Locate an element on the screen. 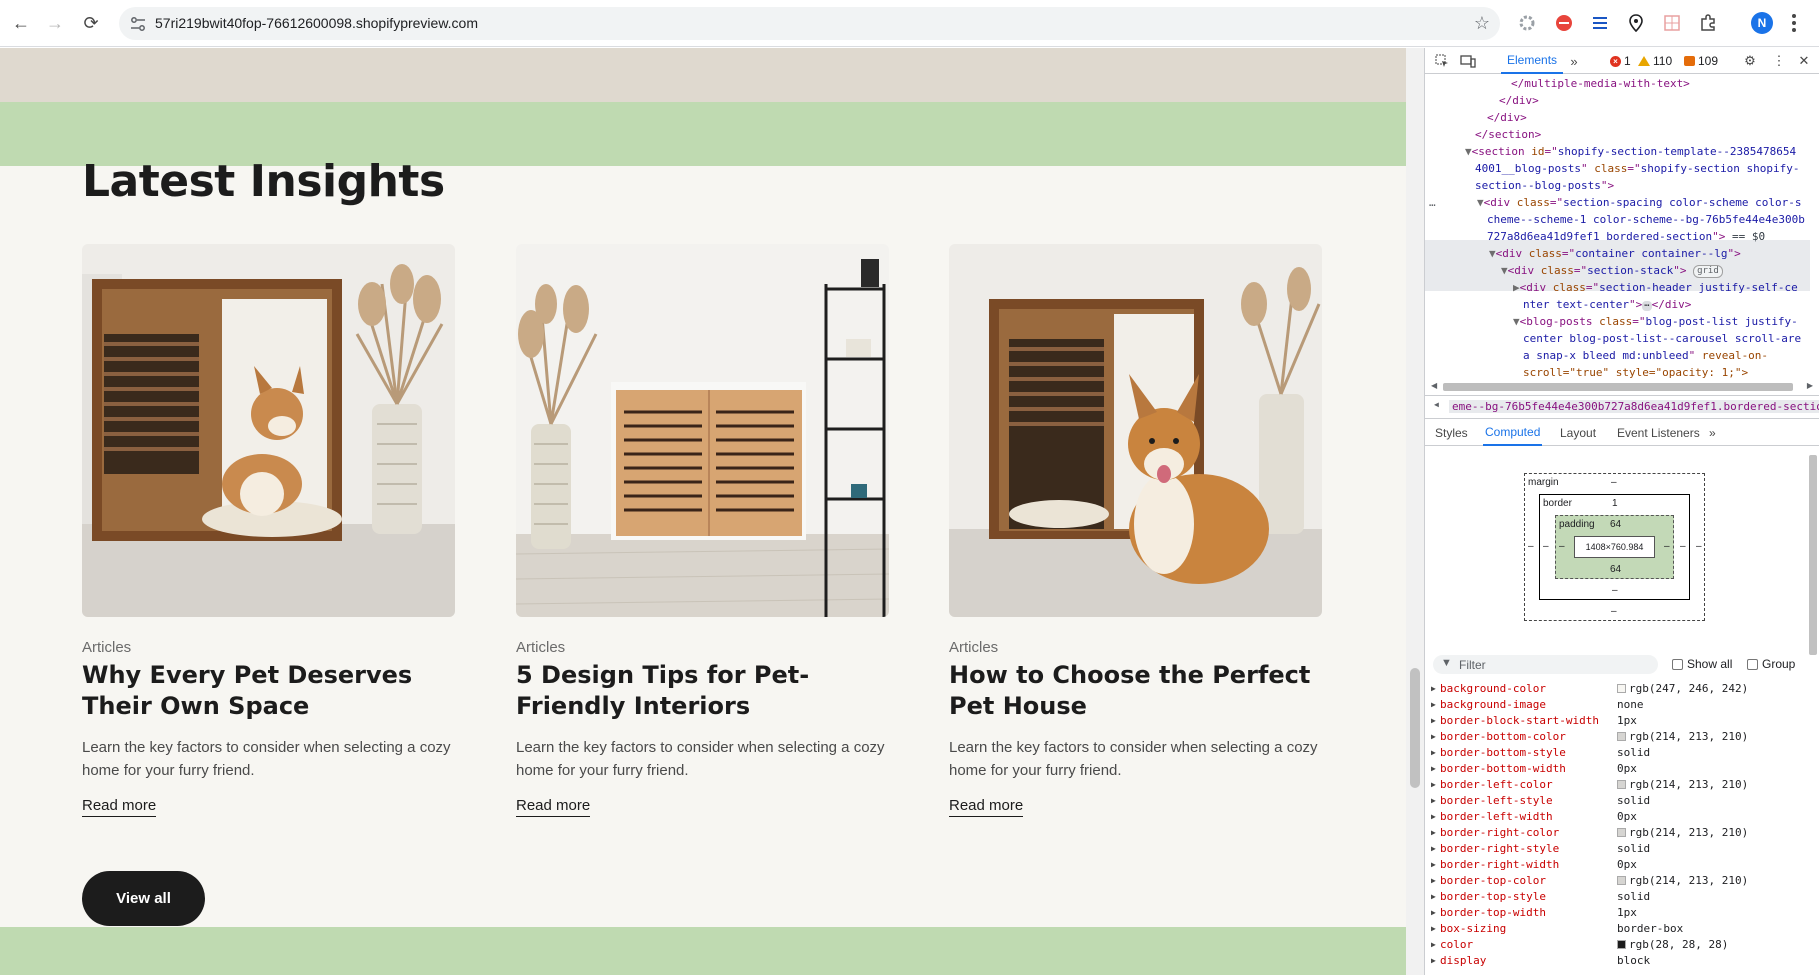 The height and width of the screenshot is (975, 1819). dom-node-section-cont: section--blog-posts"> is located at coordinates (1544, 185).